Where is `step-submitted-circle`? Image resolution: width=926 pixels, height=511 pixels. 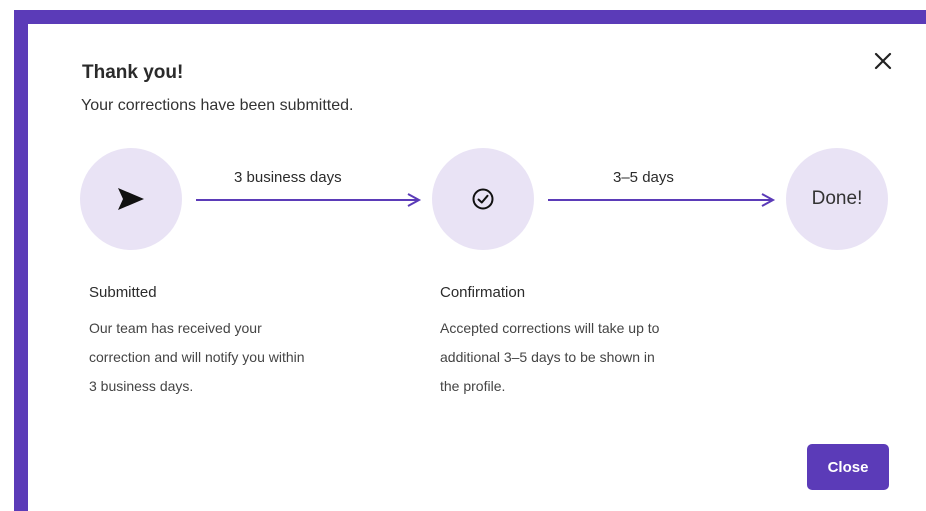 step-submitted-circle is located at coordinates (131, 199).